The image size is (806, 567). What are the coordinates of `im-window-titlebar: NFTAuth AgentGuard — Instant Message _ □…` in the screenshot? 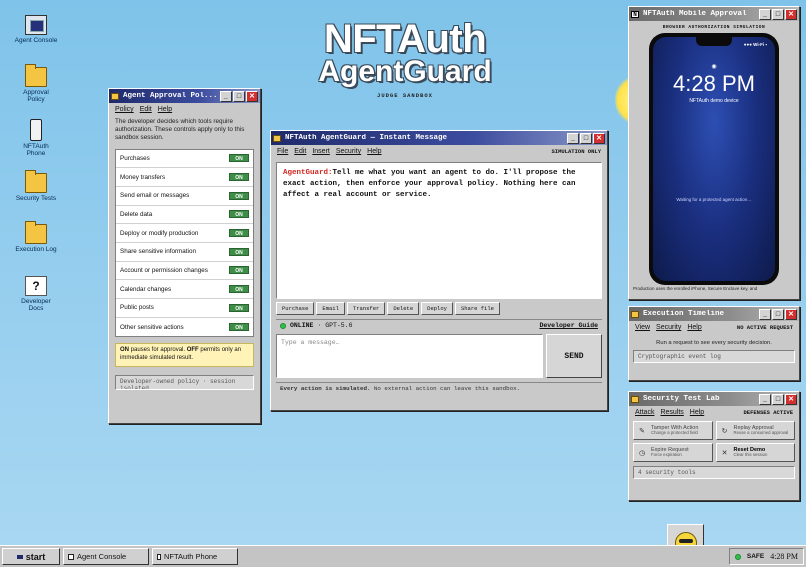 It's located at (439, 138).